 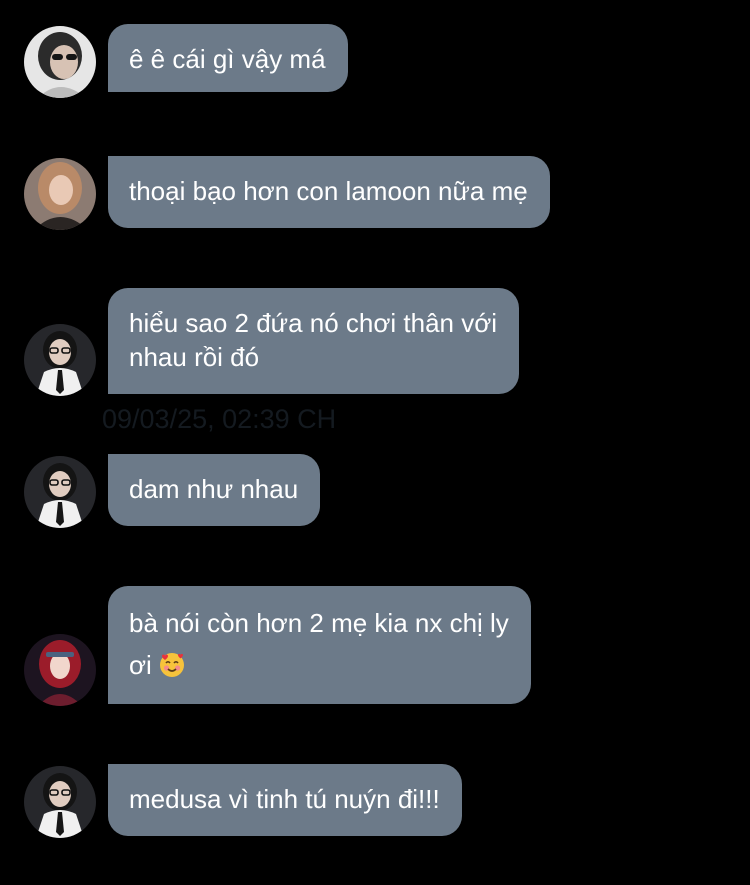 I want to click on message-text: dam như nhau, so click(x=214, y=489).